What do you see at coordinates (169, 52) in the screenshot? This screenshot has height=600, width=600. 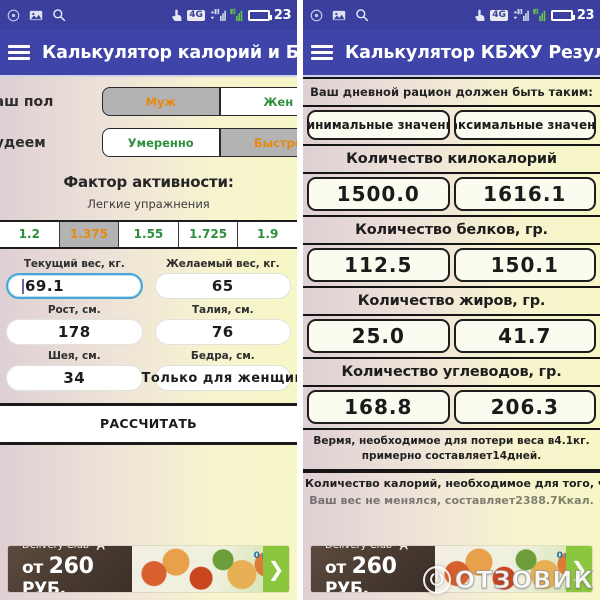 I see `page-title: Калькулятор калорий и БЖУ` at bounding box center [169, 52].